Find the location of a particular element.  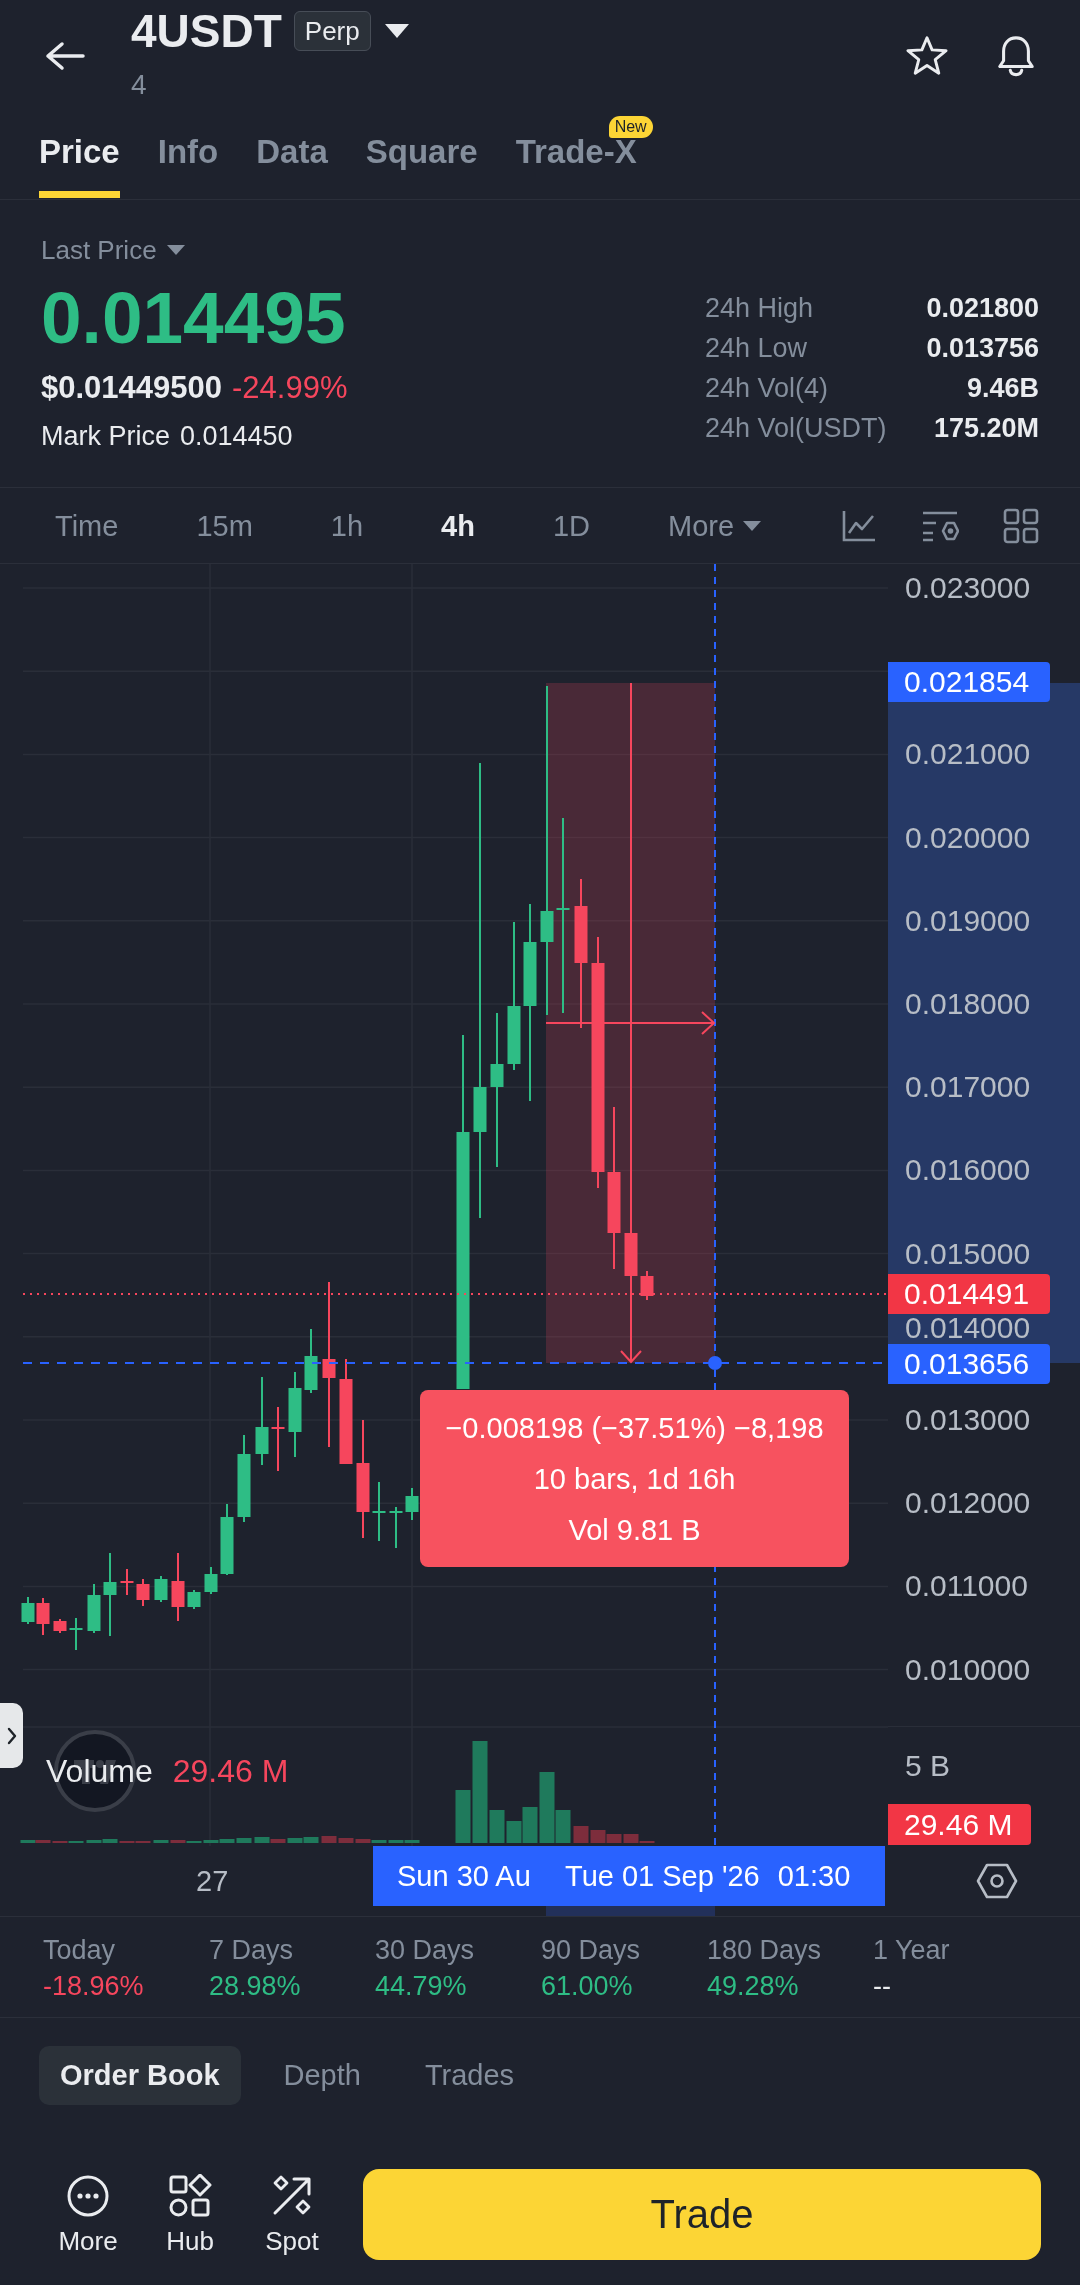

price-axis-label: 0.015000 is located at coordinates (968, 1253).